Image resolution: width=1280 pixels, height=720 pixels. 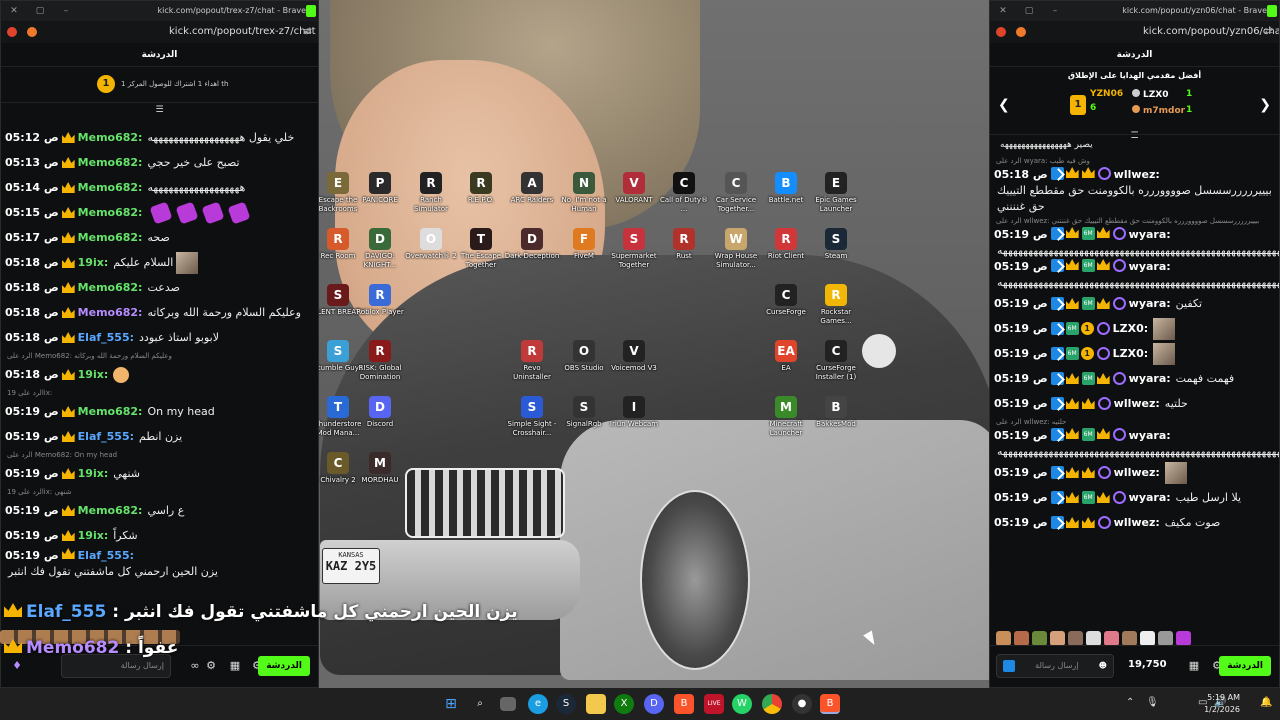 What do you see at coordinates (654, 704) in the screenshot?
I see `discord-icon: D` at bounding box center [654, 704].